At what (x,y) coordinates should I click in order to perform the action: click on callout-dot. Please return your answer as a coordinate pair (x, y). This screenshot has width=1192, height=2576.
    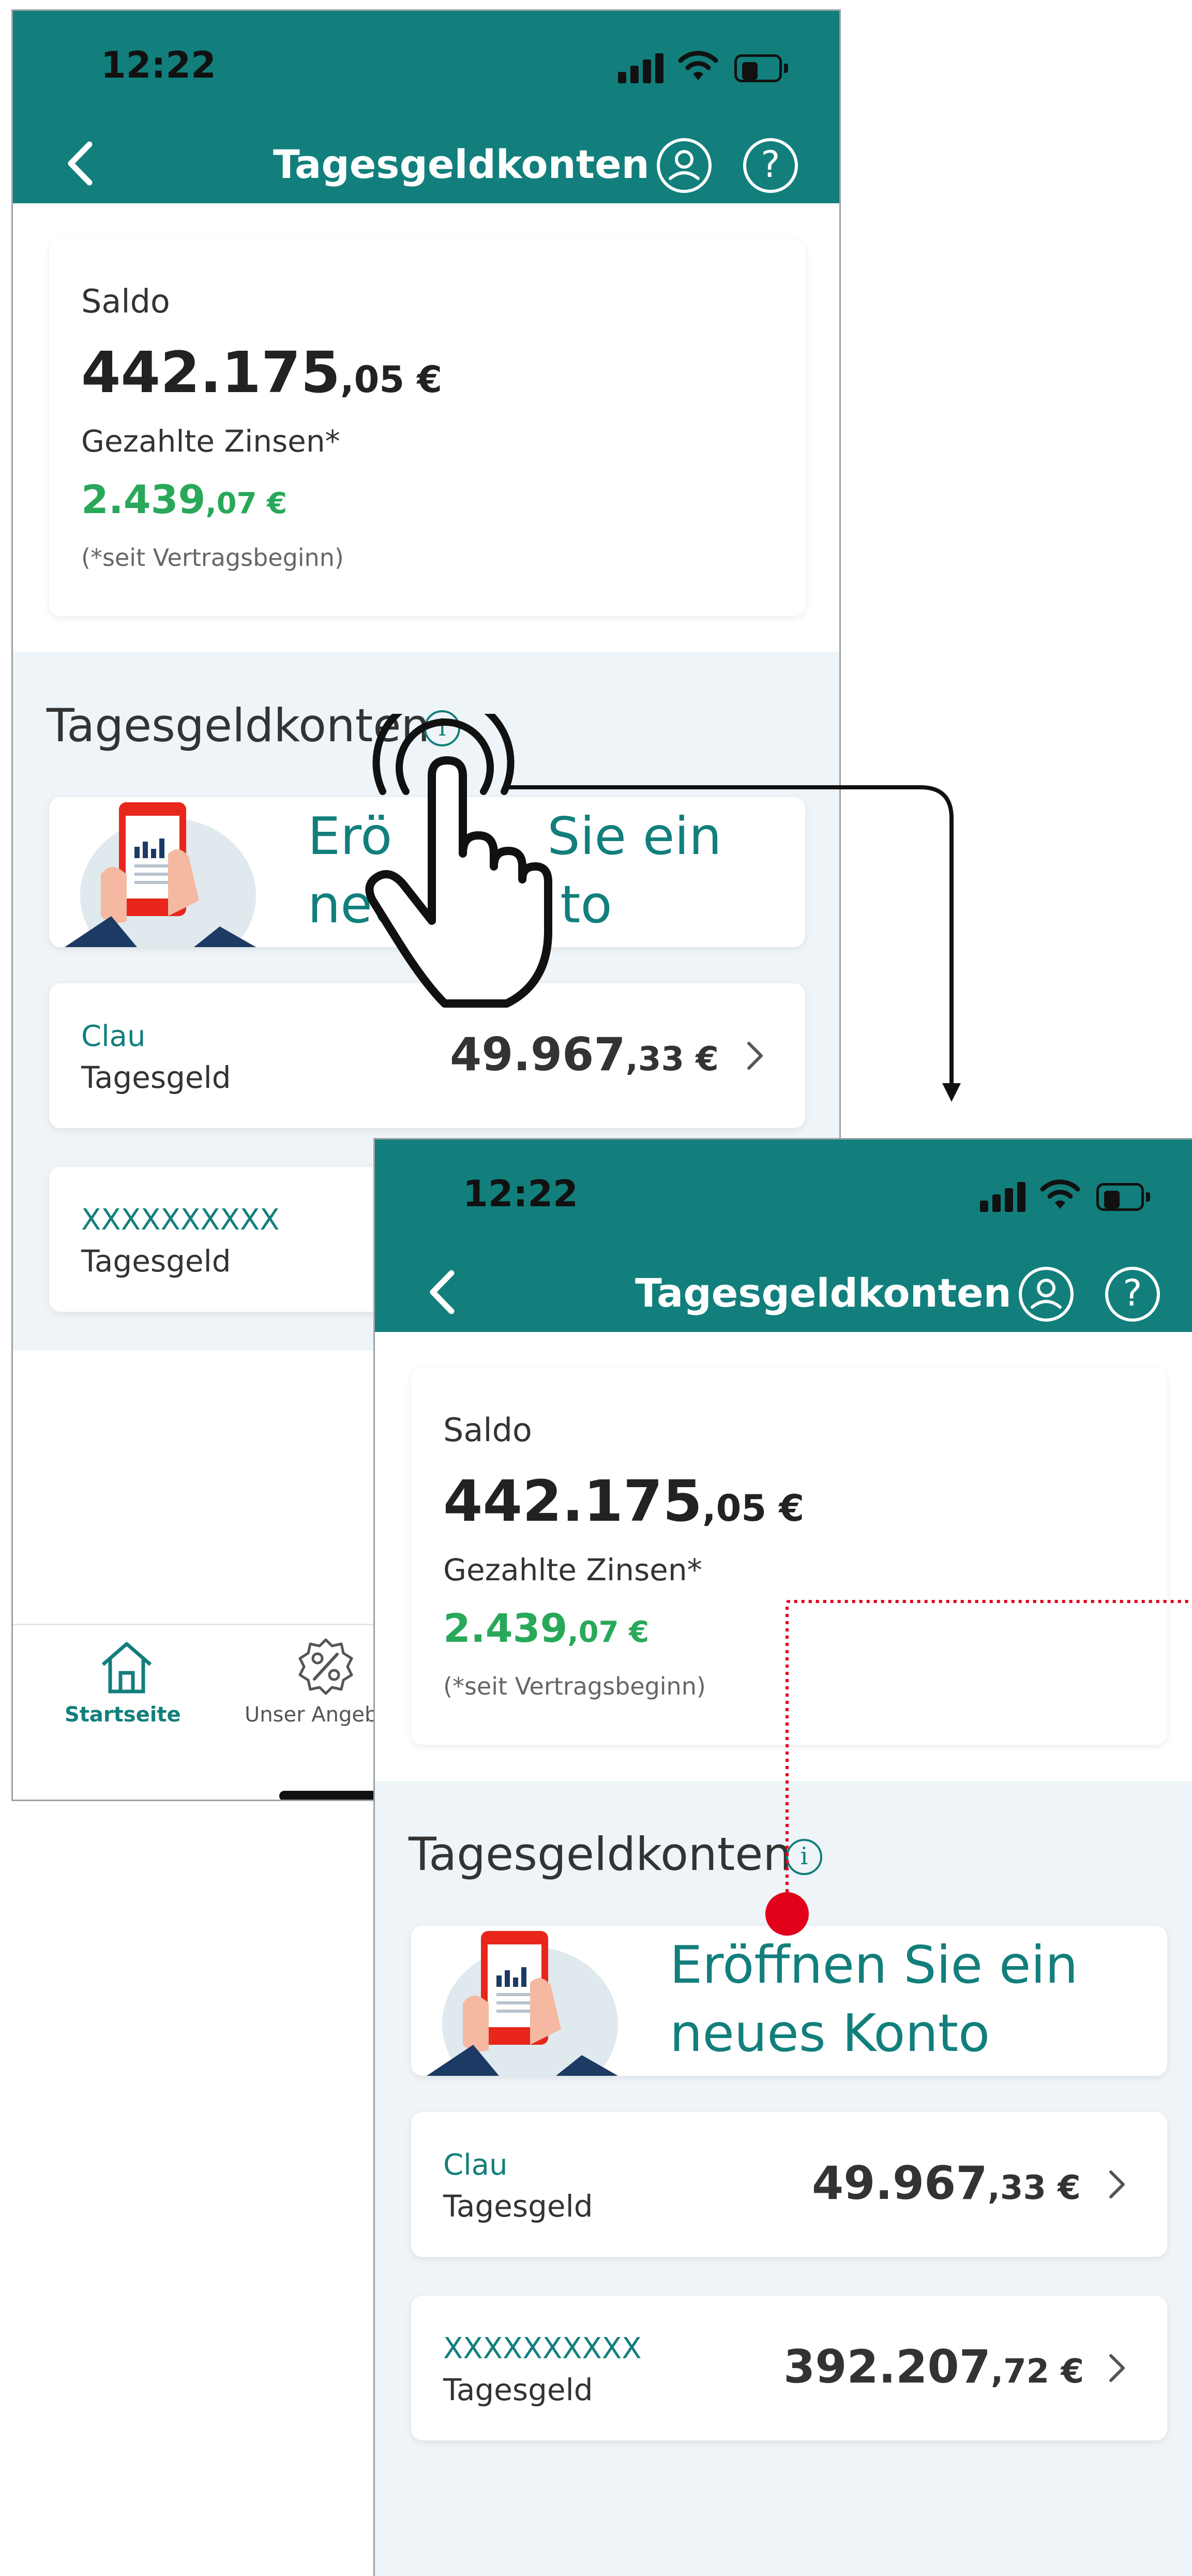
    Looking at the image, I should click on (787, 1914).